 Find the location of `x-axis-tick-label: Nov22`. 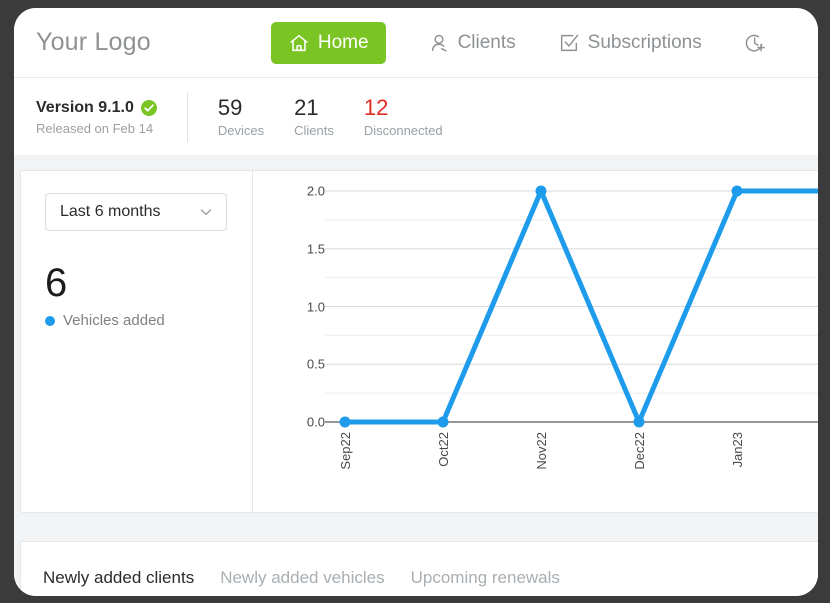

x-axis-tick-label: Nov22 is located at coordinates (541, 451).